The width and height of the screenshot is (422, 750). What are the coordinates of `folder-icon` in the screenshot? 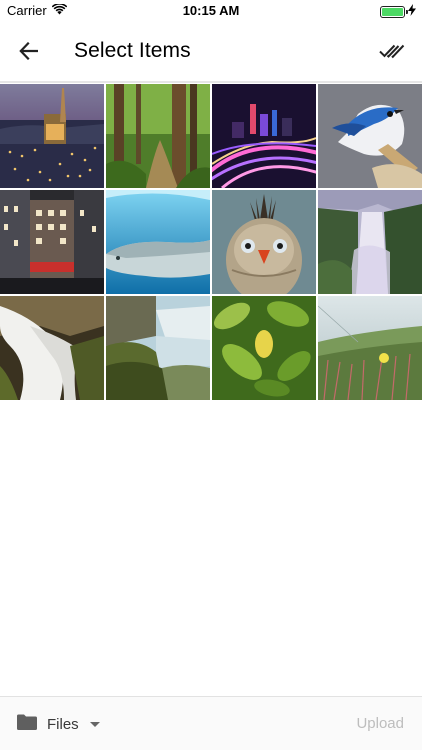 It's located at (27, 724).